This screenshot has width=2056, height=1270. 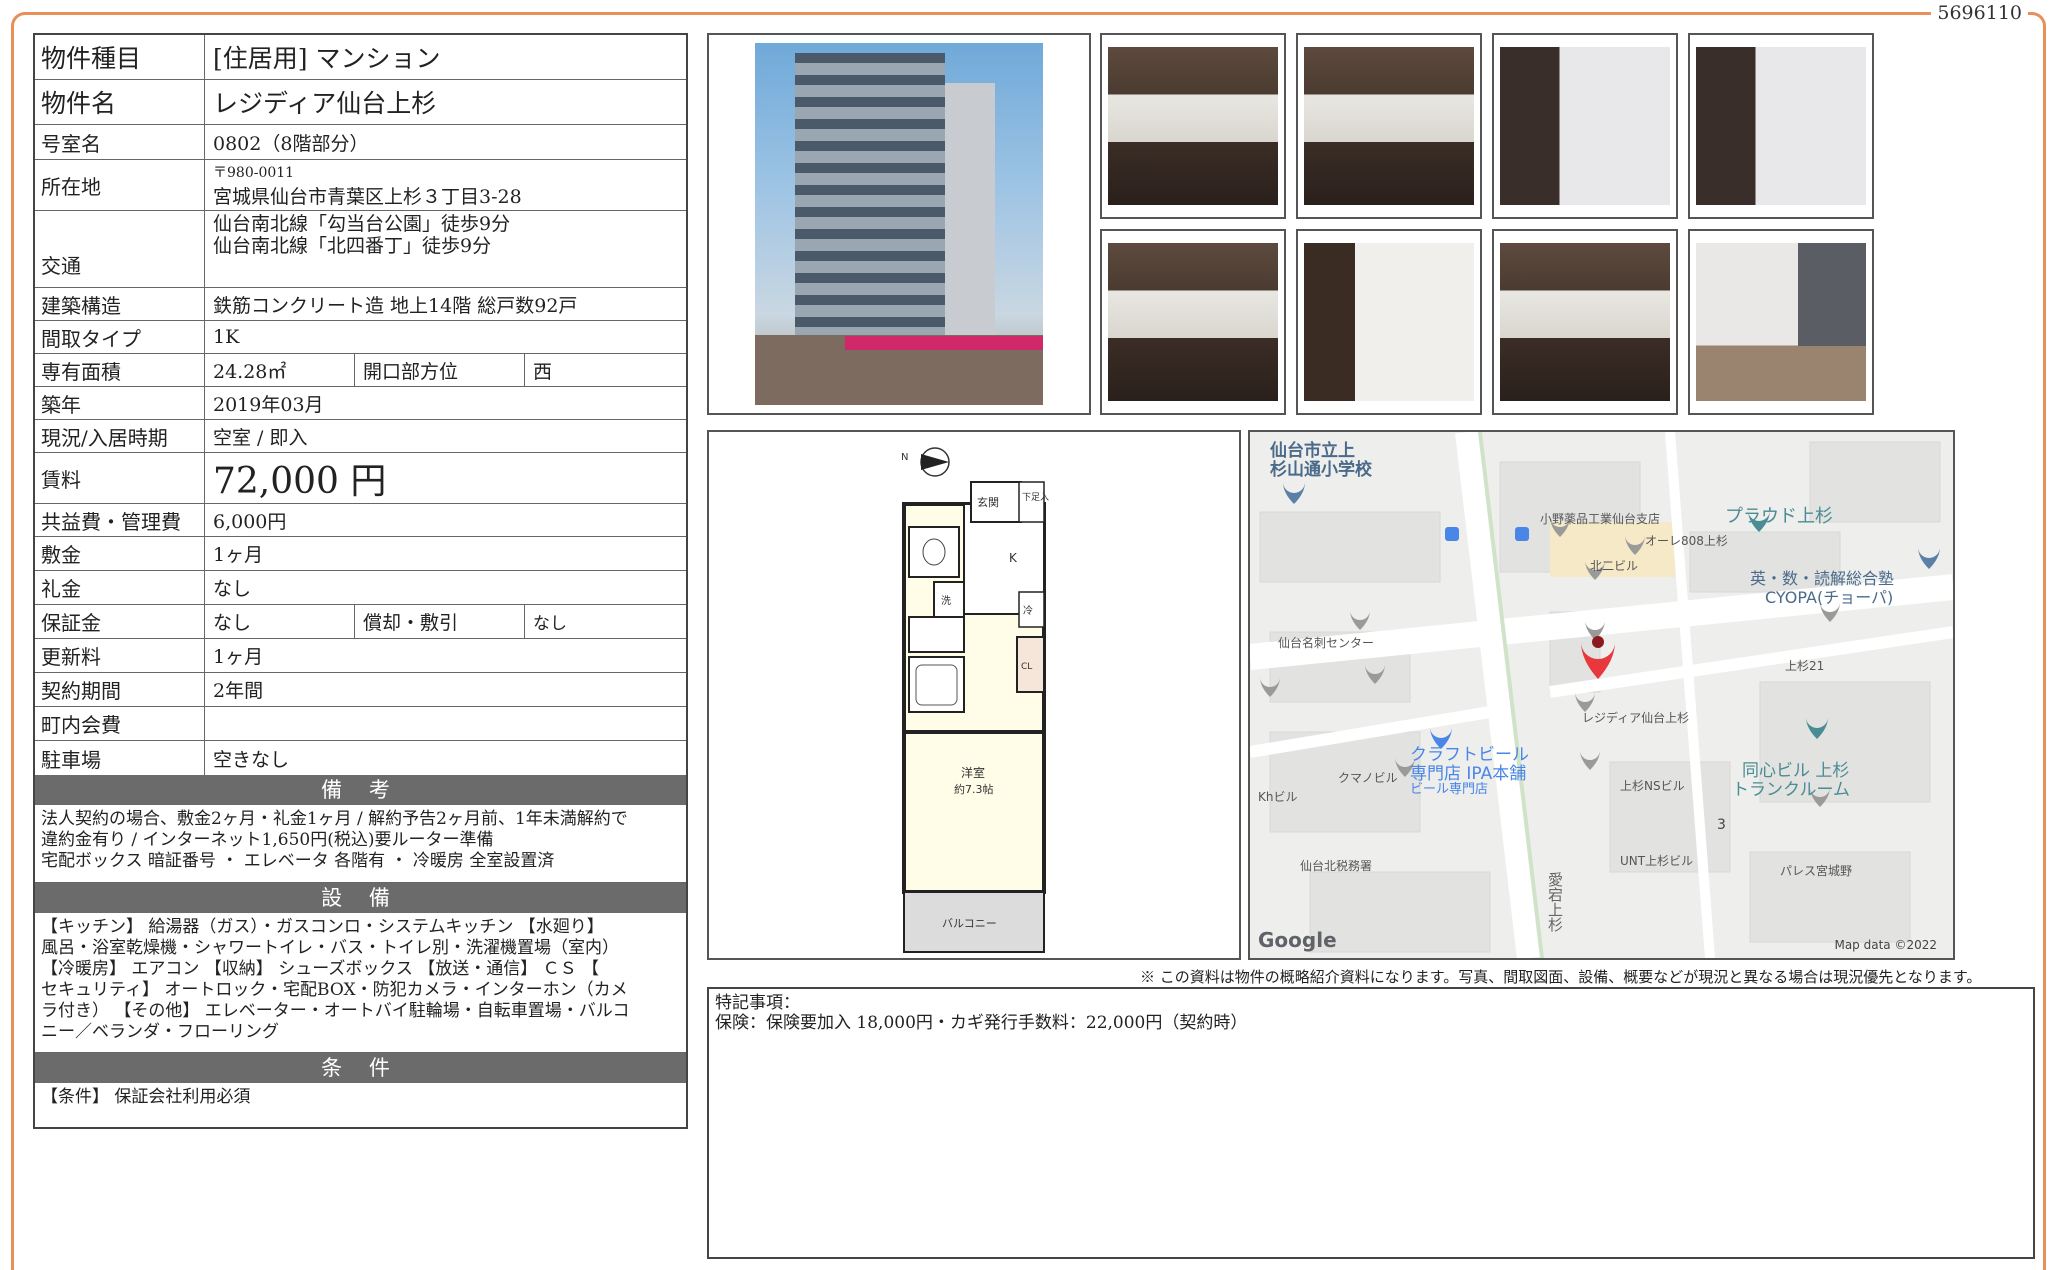 I want to click on entrance-label: 玄関, so click(x=988, y=502).